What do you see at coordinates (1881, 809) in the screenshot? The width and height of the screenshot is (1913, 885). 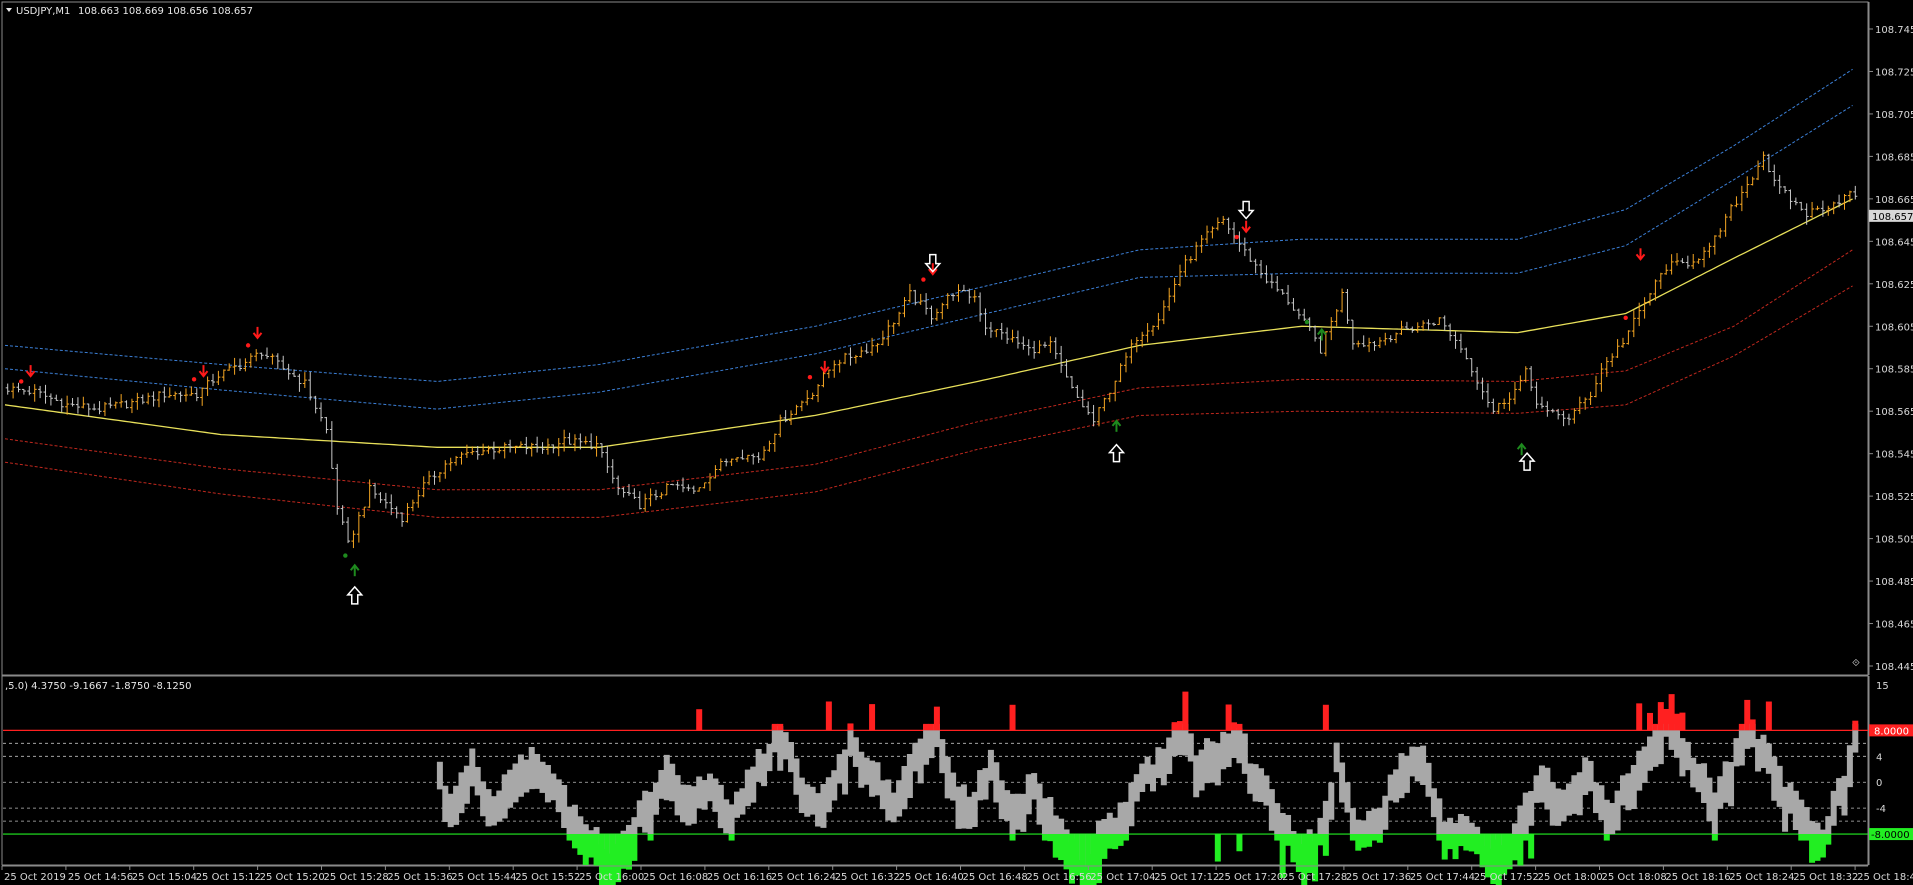 I see `indicator-tick-label: -4` at bounding box center [1881, 809].